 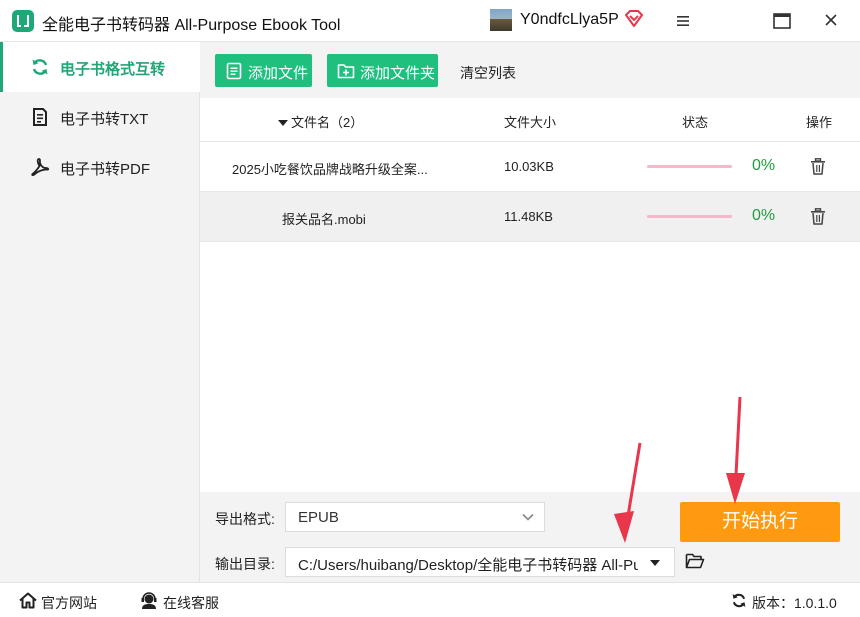 I want to click on export-format-value: EPUB, so click(x=318, y=517).